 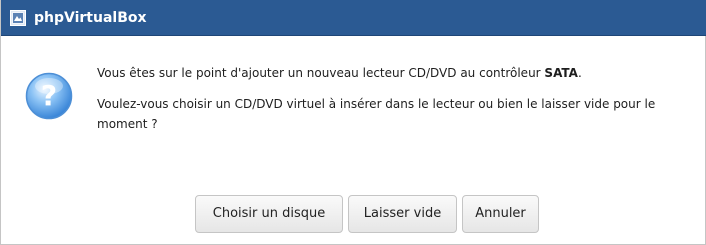 What do you see at coordinates (18, 18) in the screenshot?
I see `app-icon` at bounding box center [18, 18].